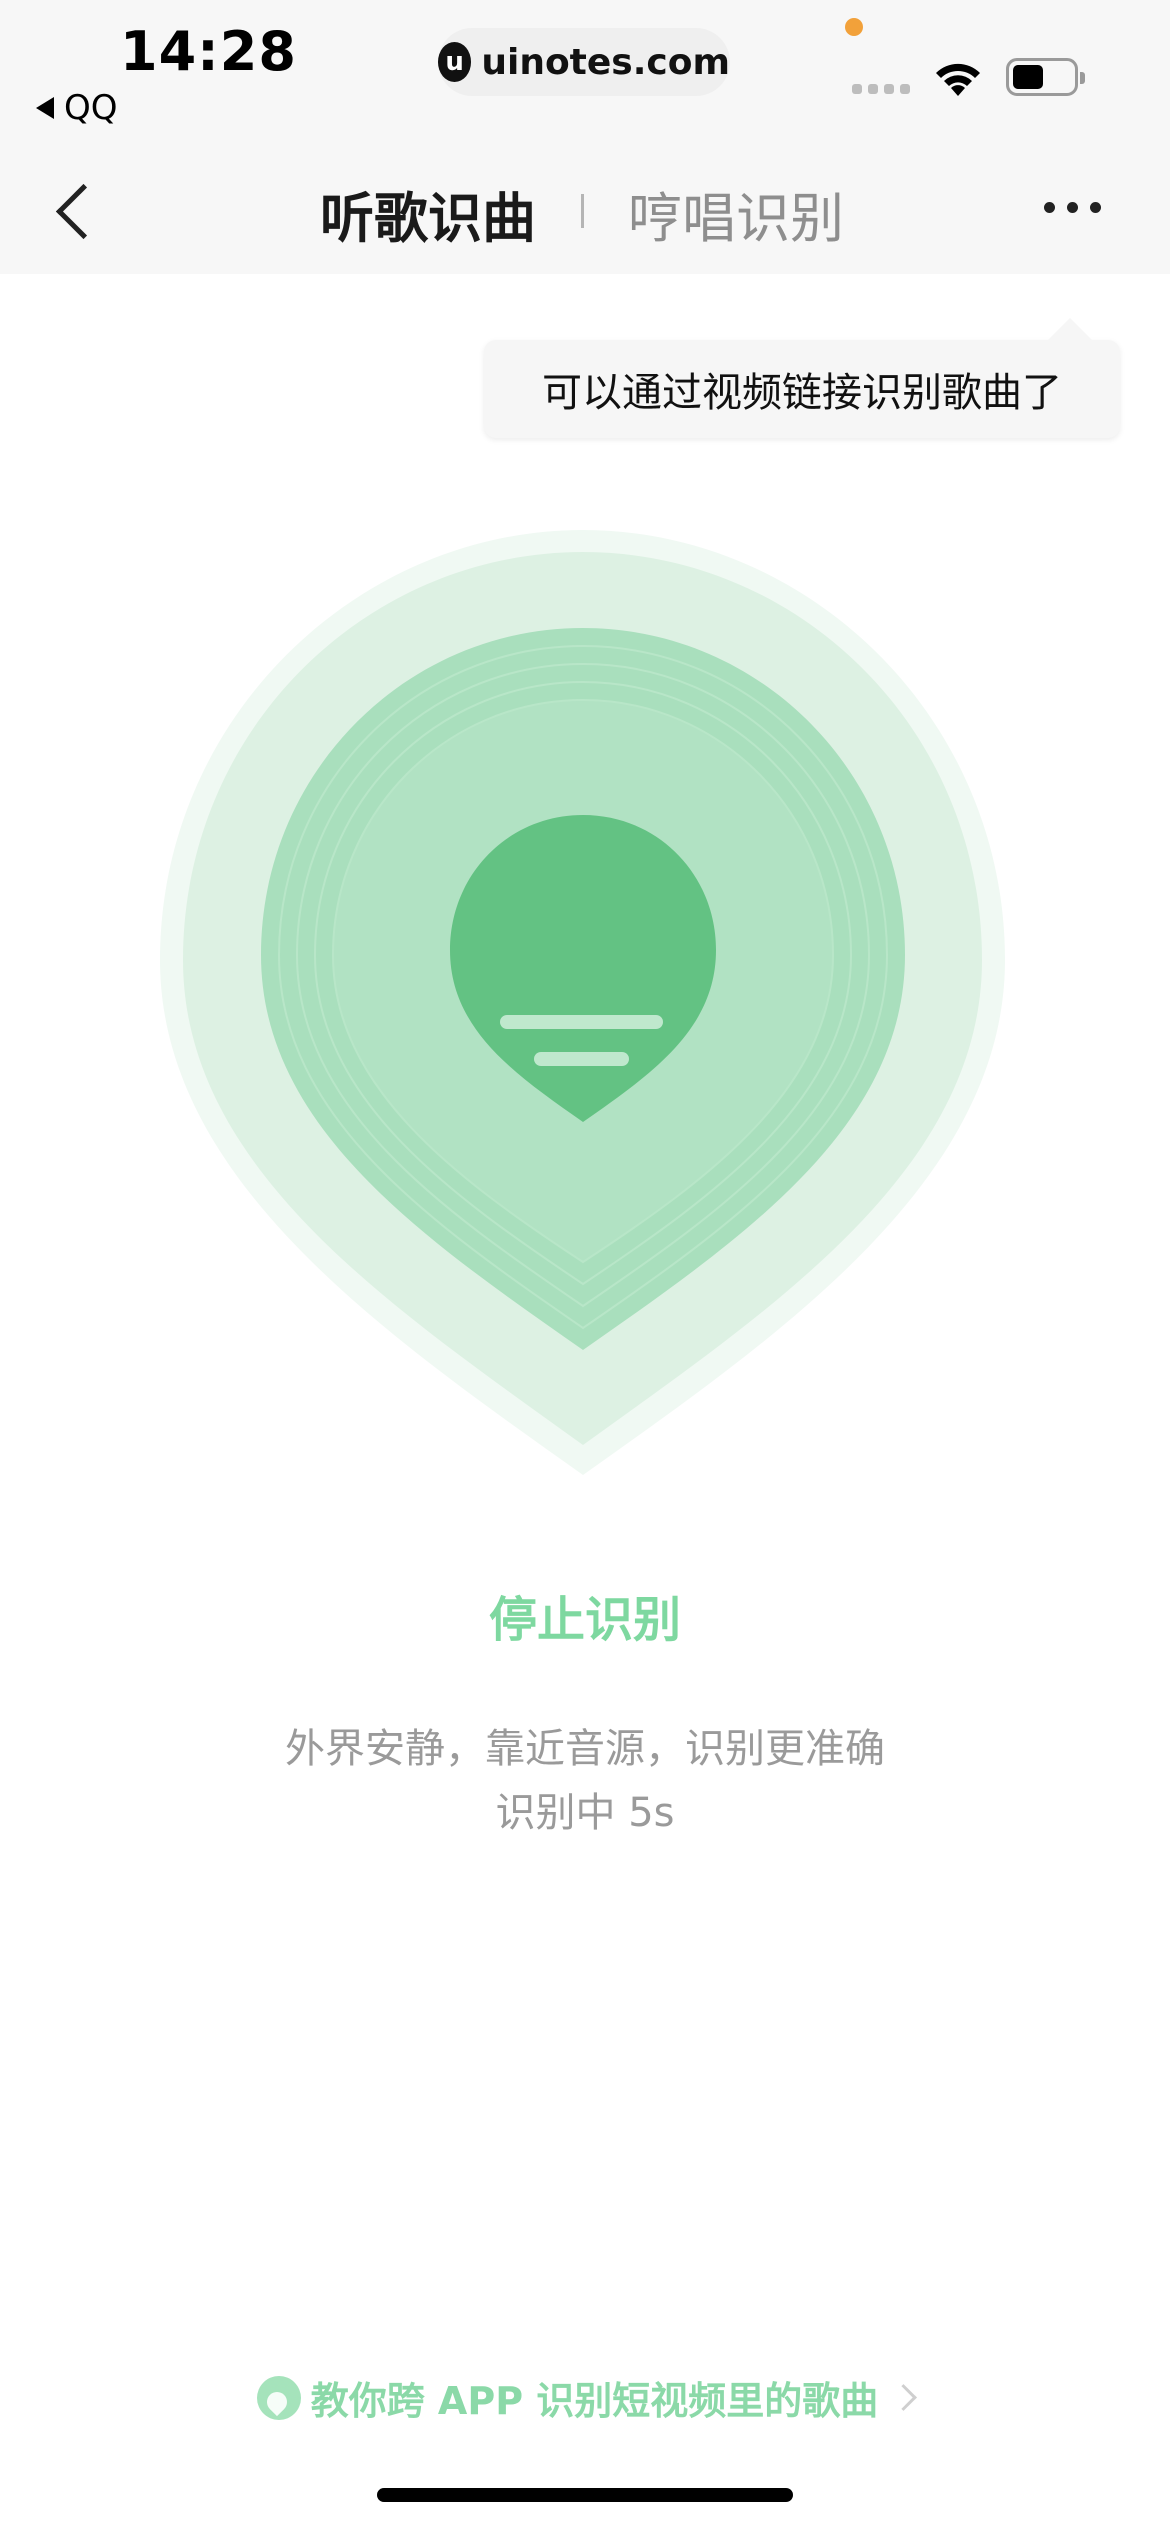  Describe the element at coordinates (585, 1749) in the screenshot. I see `recognition-hint: 外界安静，靠近音源，识别更准确` at that location.